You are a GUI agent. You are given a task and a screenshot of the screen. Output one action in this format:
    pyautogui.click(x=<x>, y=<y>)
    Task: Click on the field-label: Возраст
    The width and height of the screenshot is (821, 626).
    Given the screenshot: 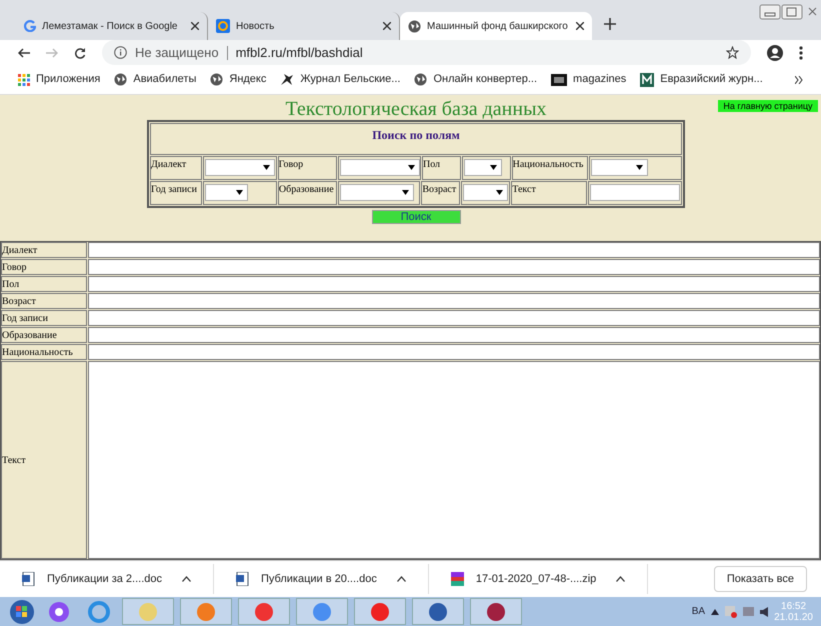 What is the action you would take?
    pyautogui.click(x=440, y=193)
    